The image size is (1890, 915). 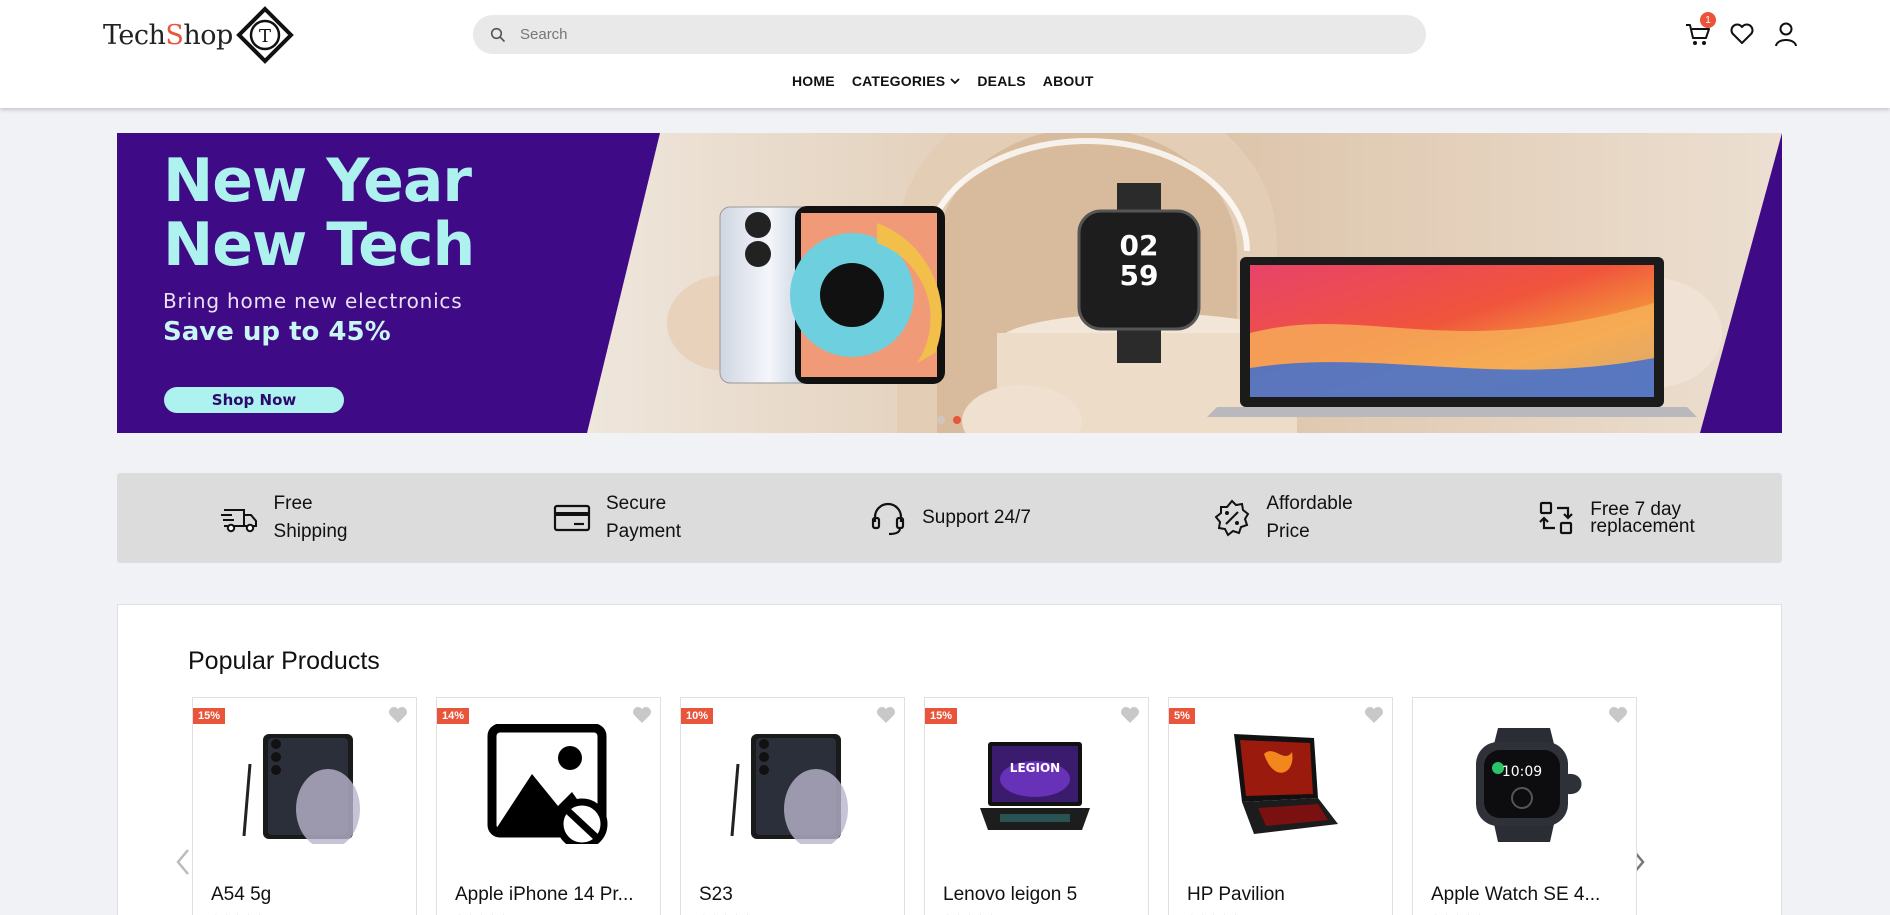 What do you see at coordinates (898, 81) in the screenshot?
I see `nav-categories-label: CATEGORIES` at bounding box center [898, 81].